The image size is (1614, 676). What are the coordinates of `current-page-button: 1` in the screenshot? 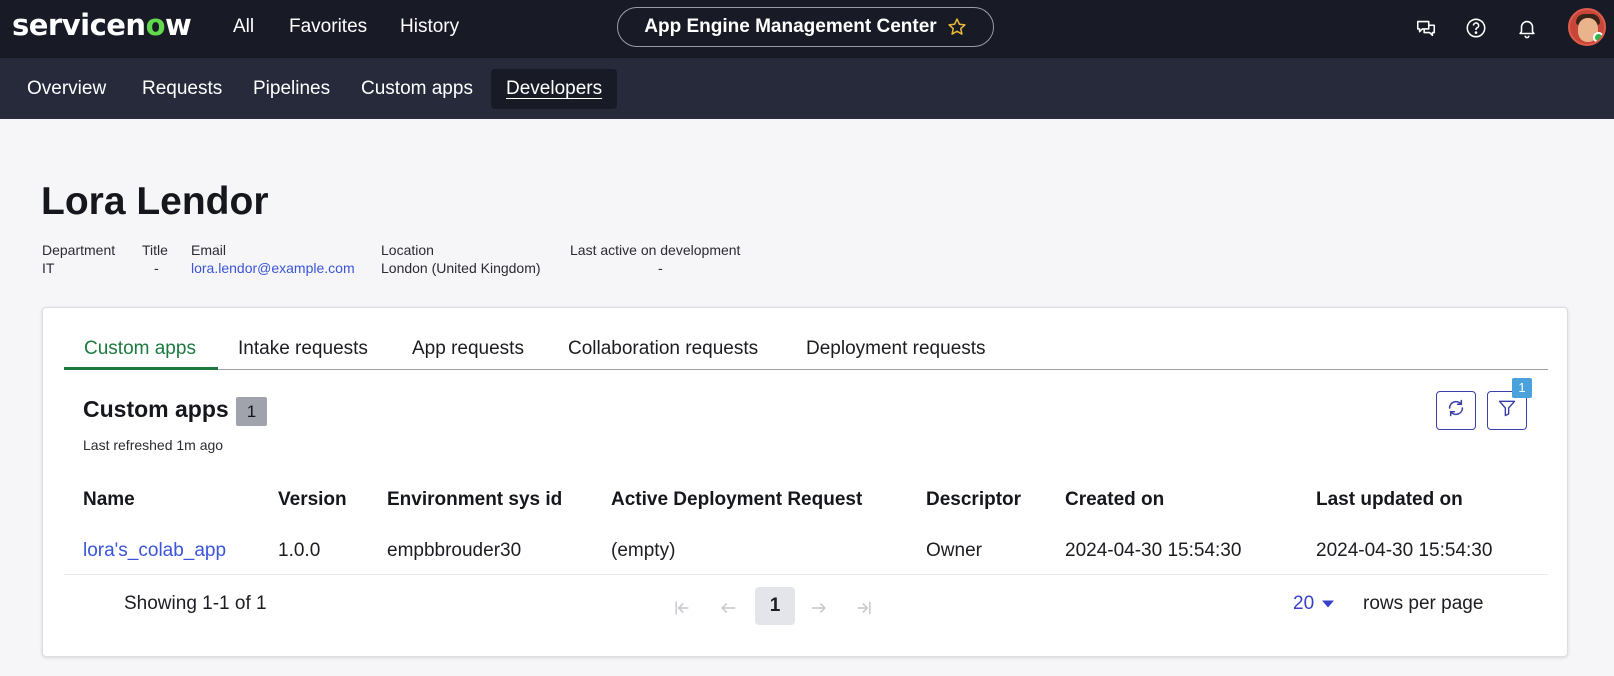 It's located at (775, 606).